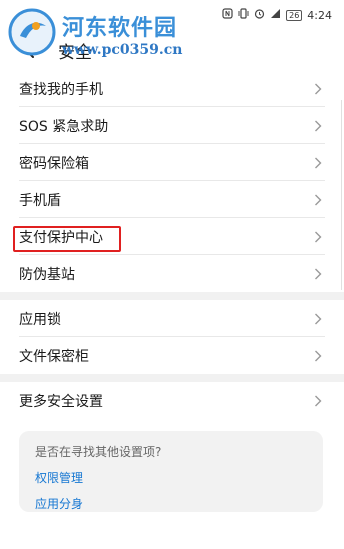  Describe the element at coordinates (171, 503) in the screenshot. I see `suggestion-link-app-twin: 应用分身` at that location.